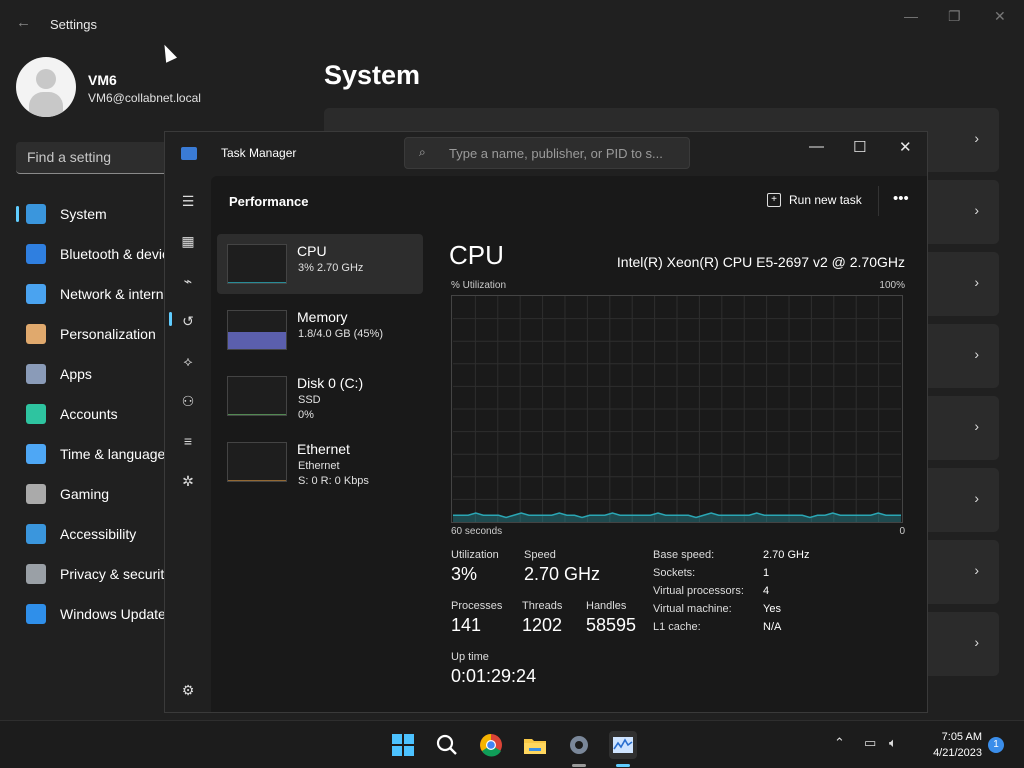  What do you see at coordinates (766, 573) in the screenshot?
I see `detail-value: 1` at bounding box center [766, 573].